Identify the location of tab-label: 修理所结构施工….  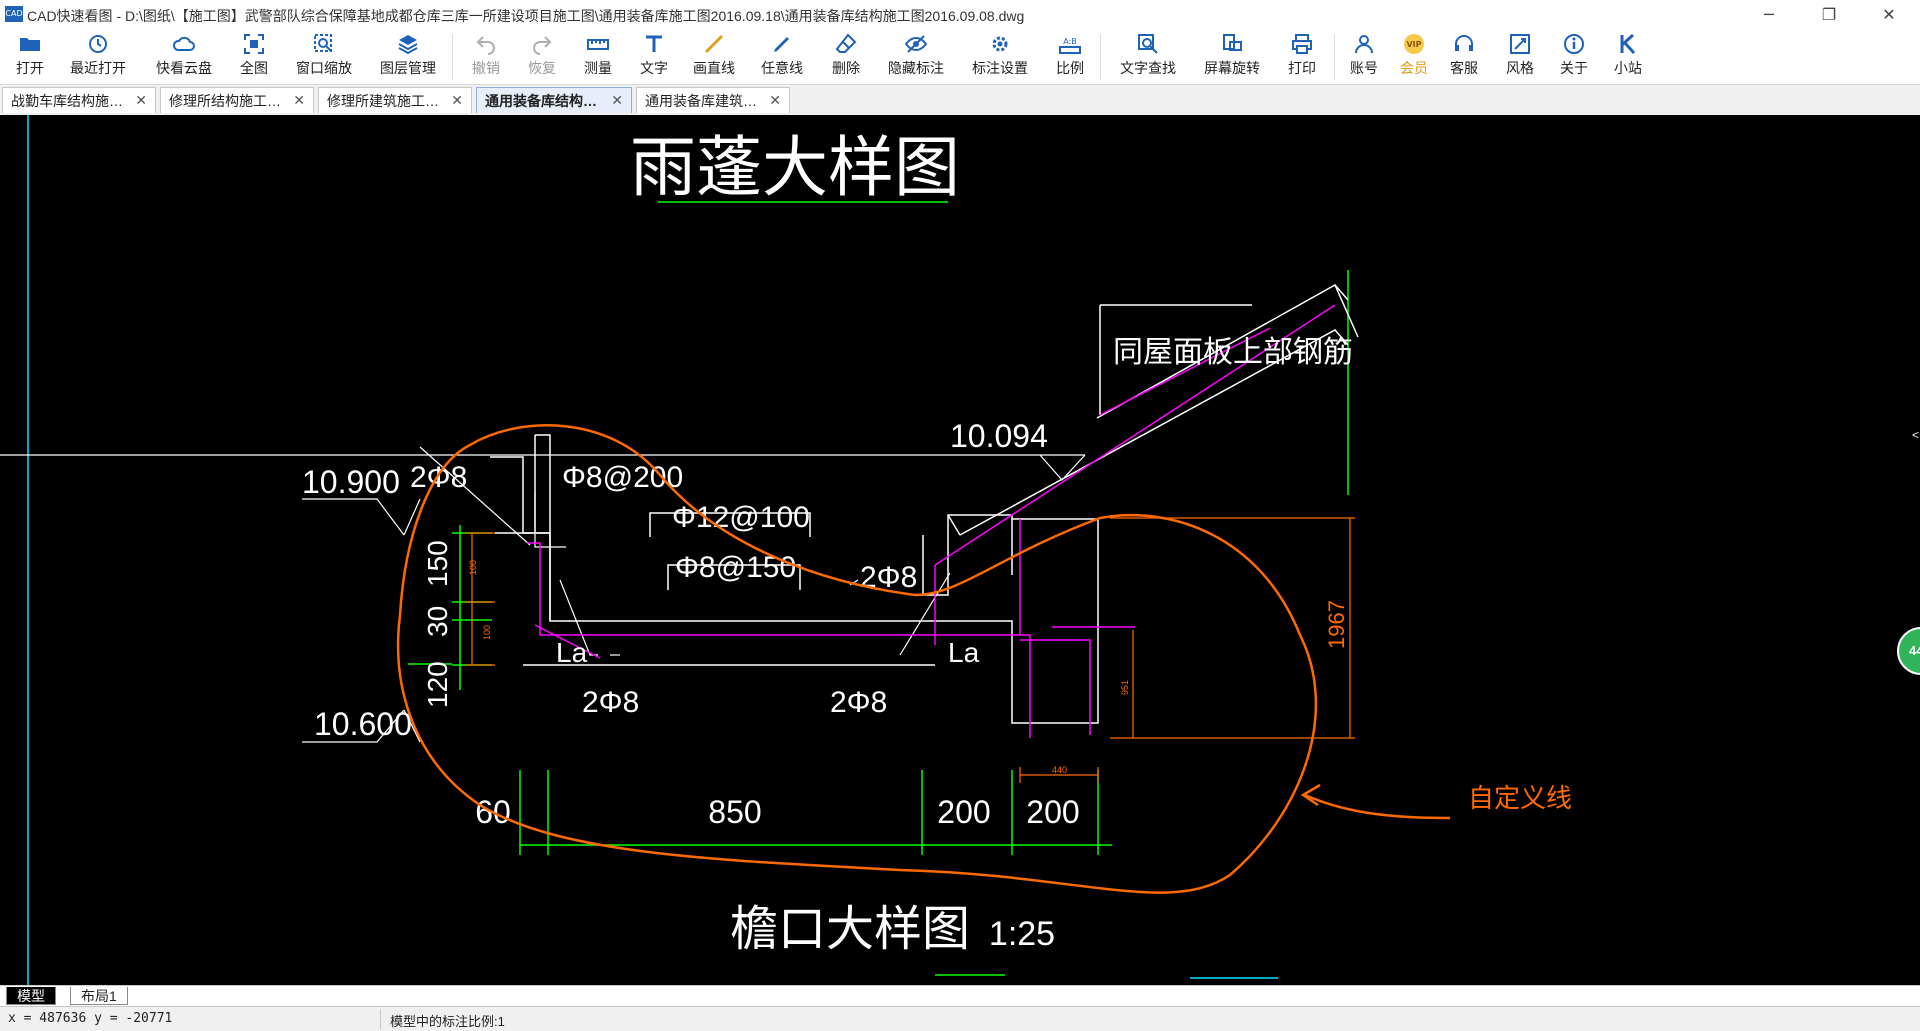
(225, 100).